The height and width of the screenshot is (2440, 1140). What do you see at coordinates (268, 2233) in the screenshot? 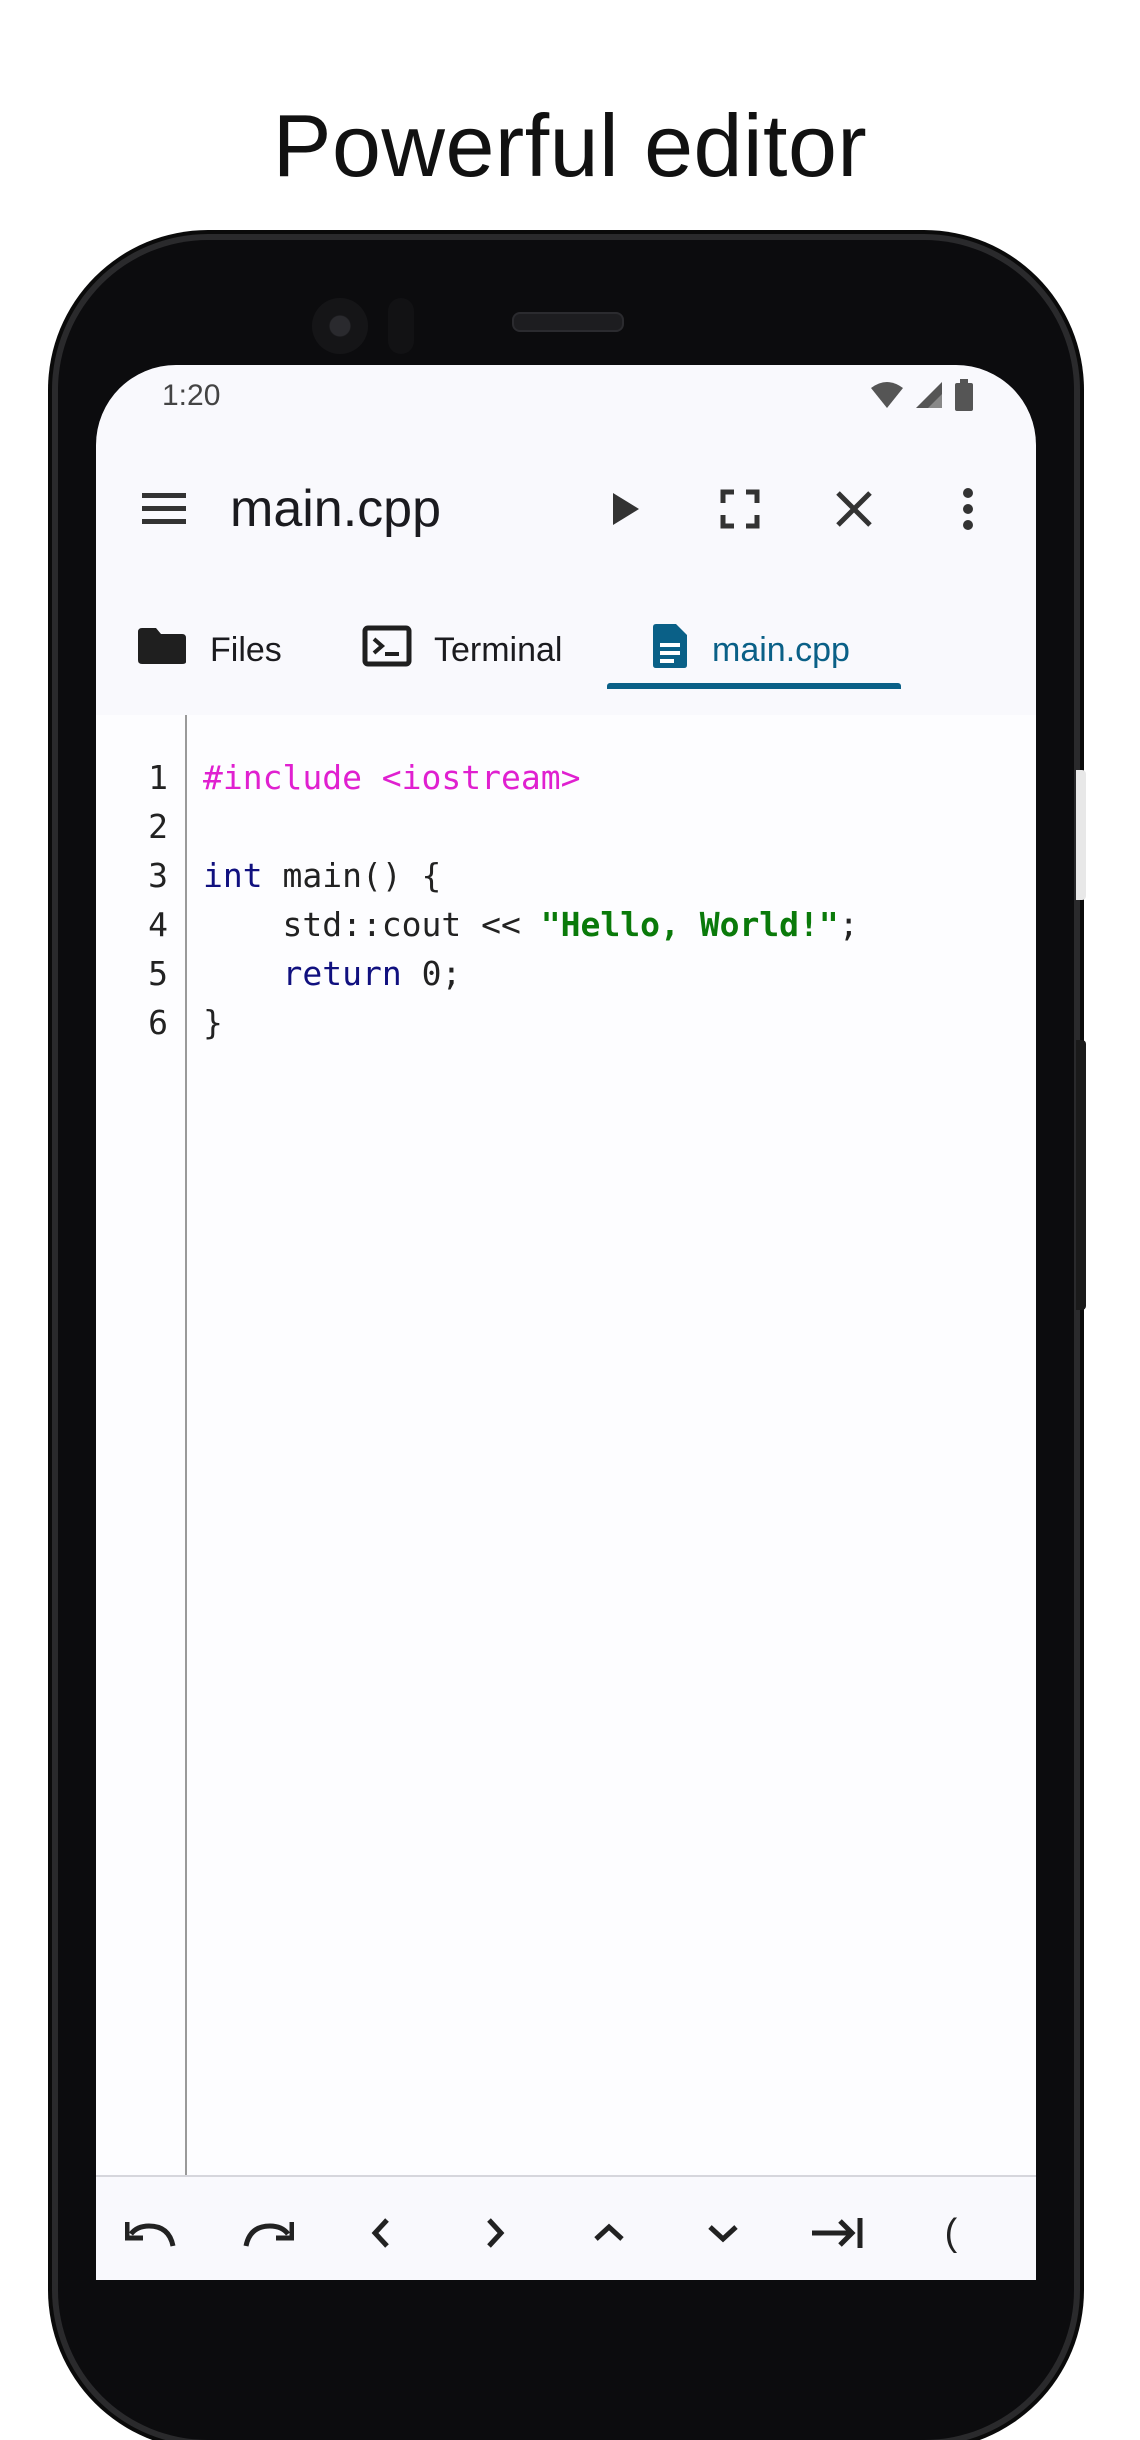
I see `redo-icon` at bounding box center [268, 2233].